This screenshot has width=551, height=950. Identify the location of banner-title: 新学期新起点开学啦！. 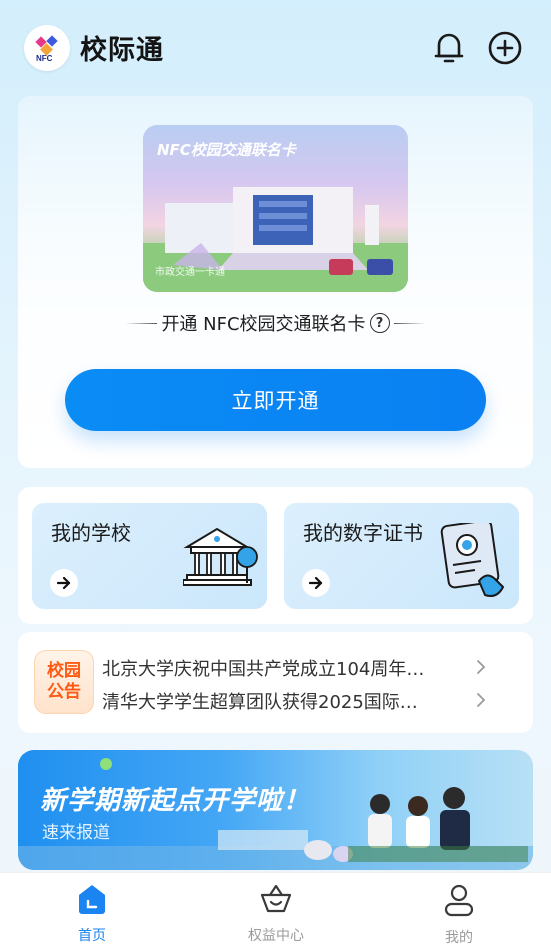
(175, 801).